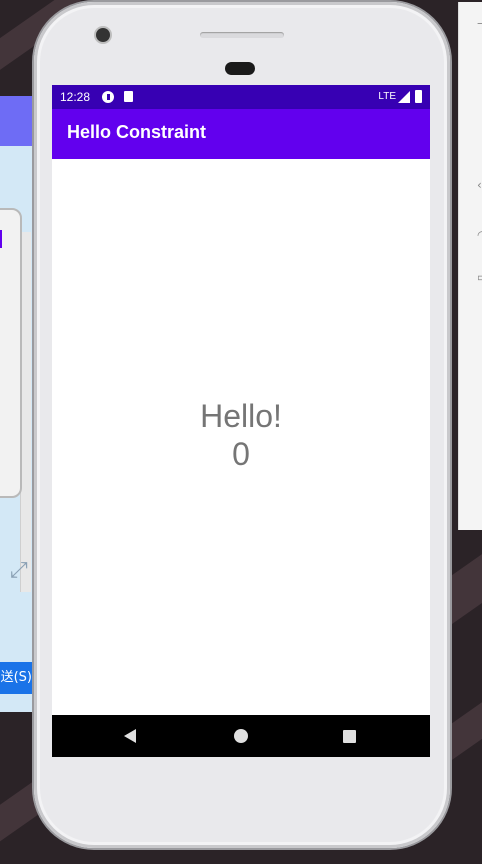 The image size is (482, 864). I want to click on back-icon, so click(130, 736).